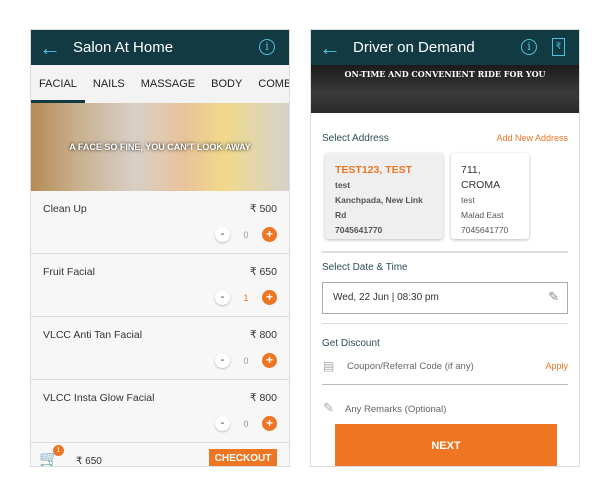 Image resolution: width=603 pixels, height=500 pixels. Describe the element at coordinates (490, 196) in the screenshot. I see `address-card: 711, CROMA test Malad East 7045641770` at that location.